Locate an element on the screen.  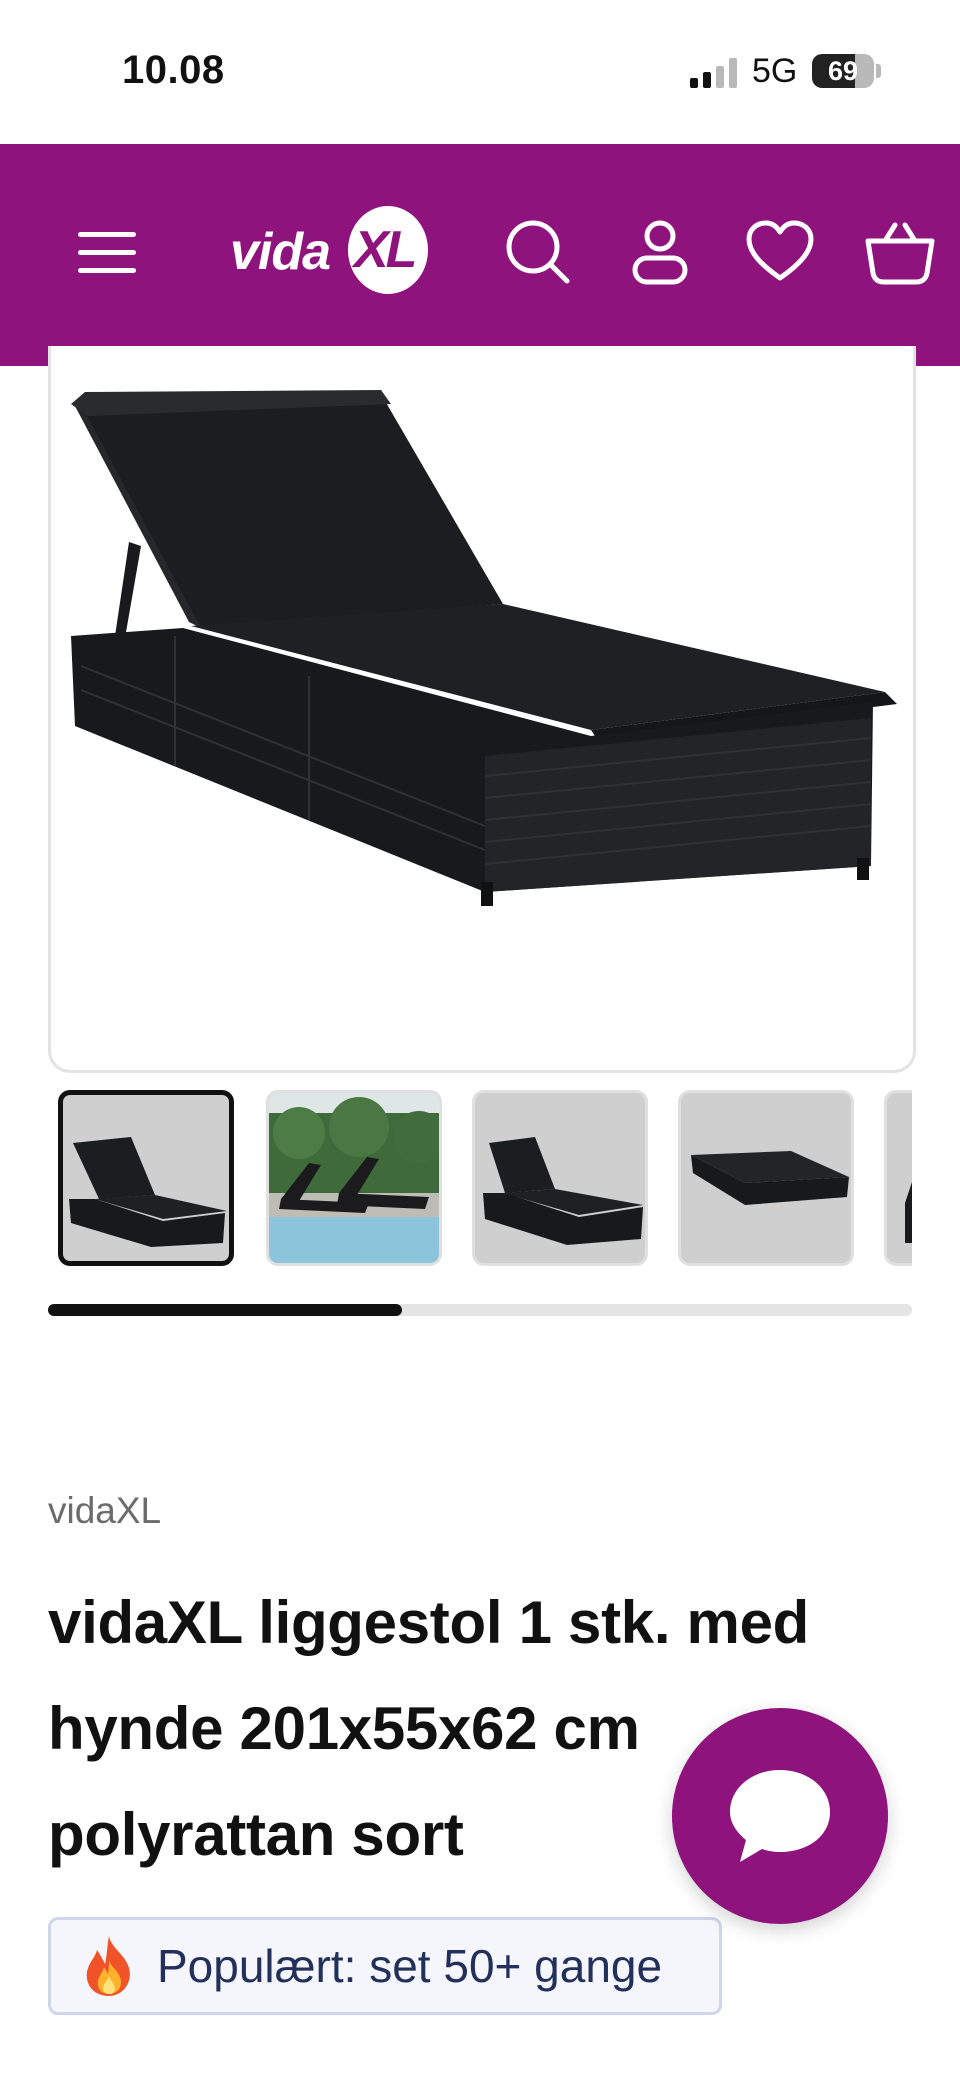
signal-icon is located at coordinates (714, 73).